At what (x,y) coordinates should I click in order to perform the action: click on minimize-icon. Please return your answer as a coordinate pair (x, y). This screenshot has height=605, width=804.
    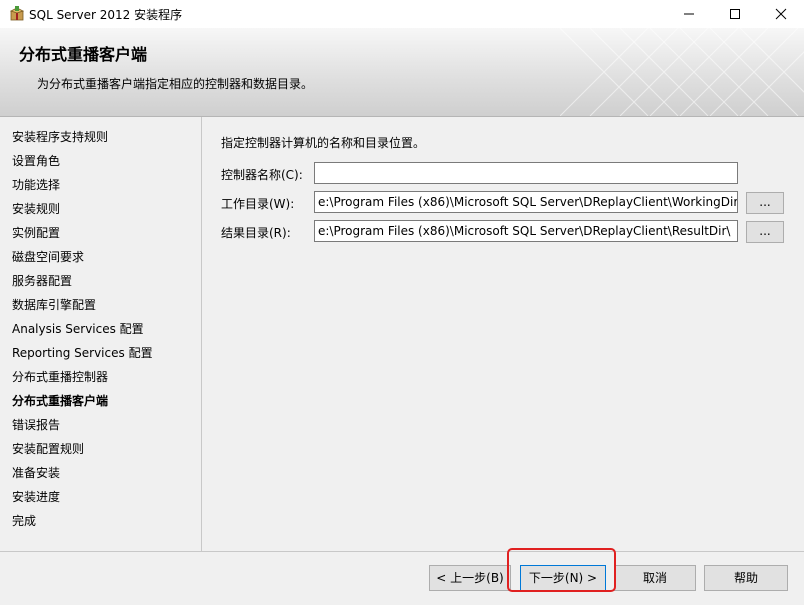
    Looking at the image, I should click on (689, 14).